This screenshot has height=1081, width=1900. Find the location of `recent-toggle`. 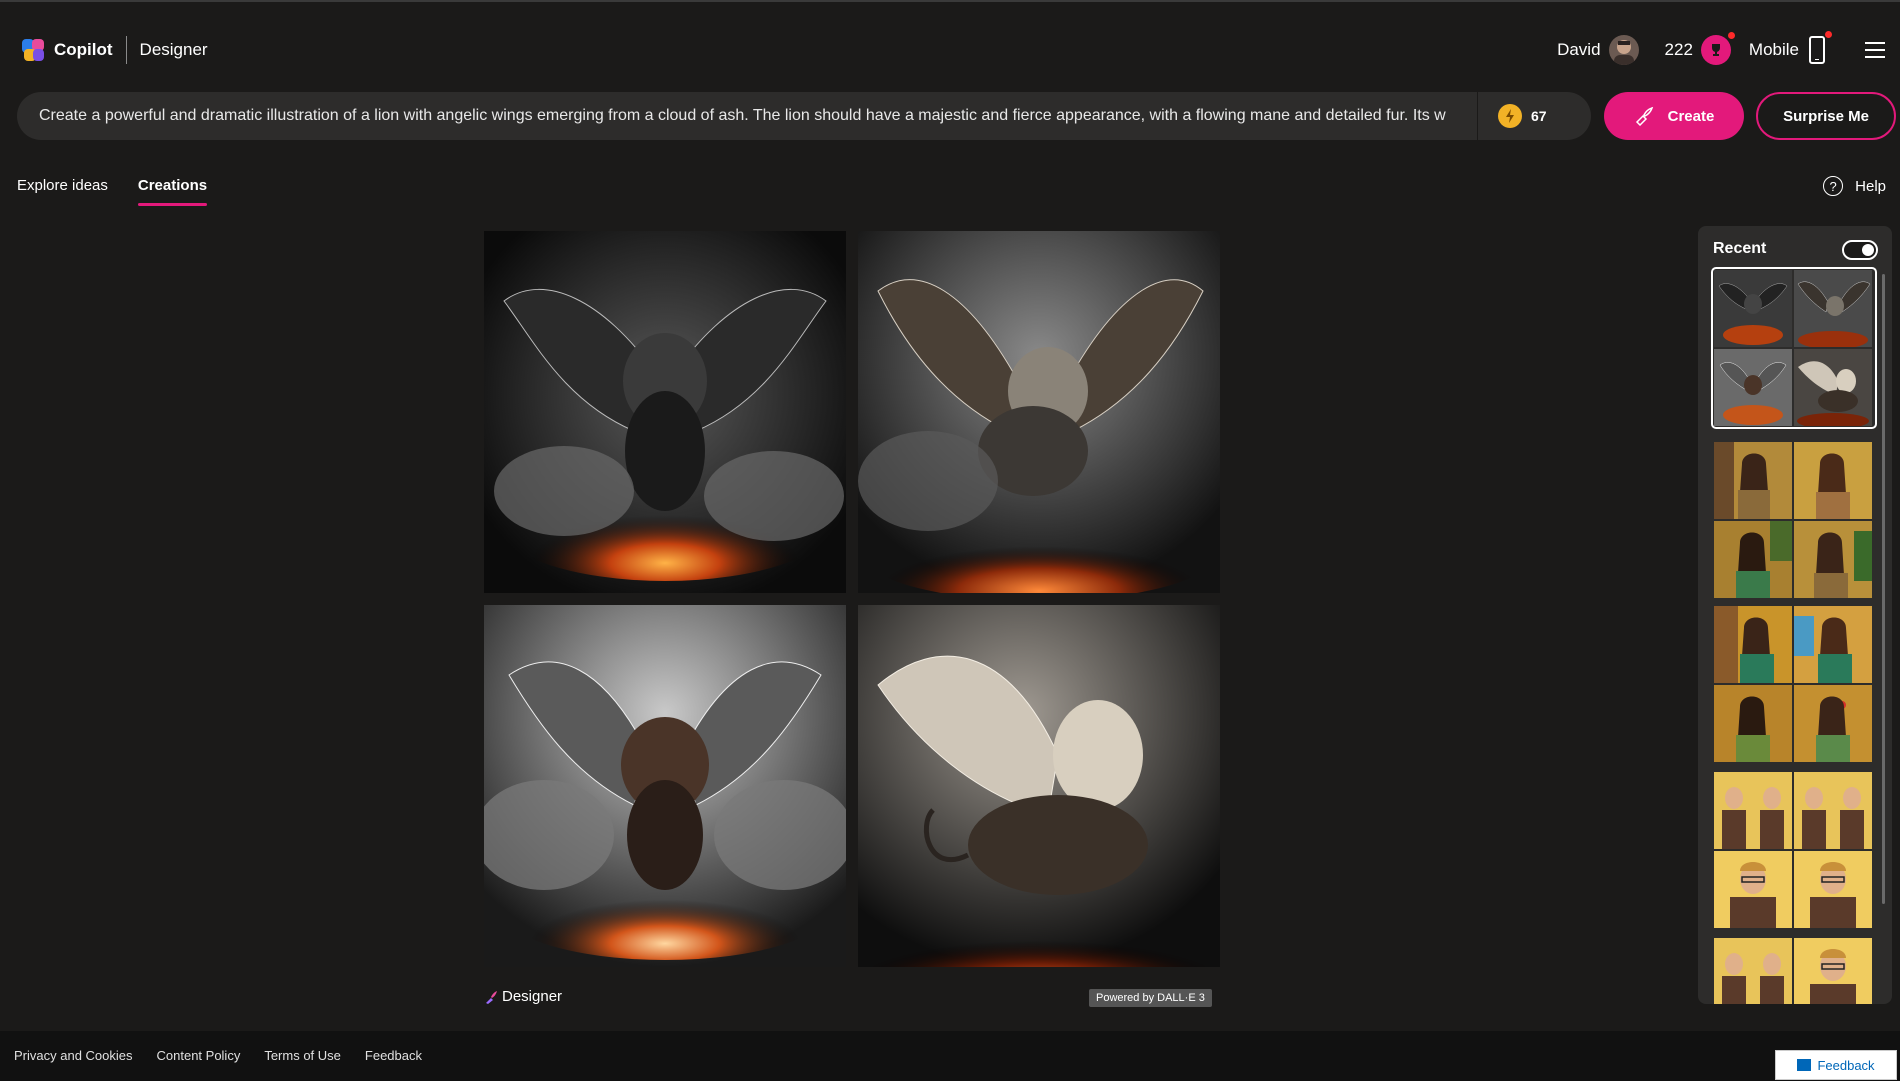

recent-toggle is located at coordinates (1860, 250).